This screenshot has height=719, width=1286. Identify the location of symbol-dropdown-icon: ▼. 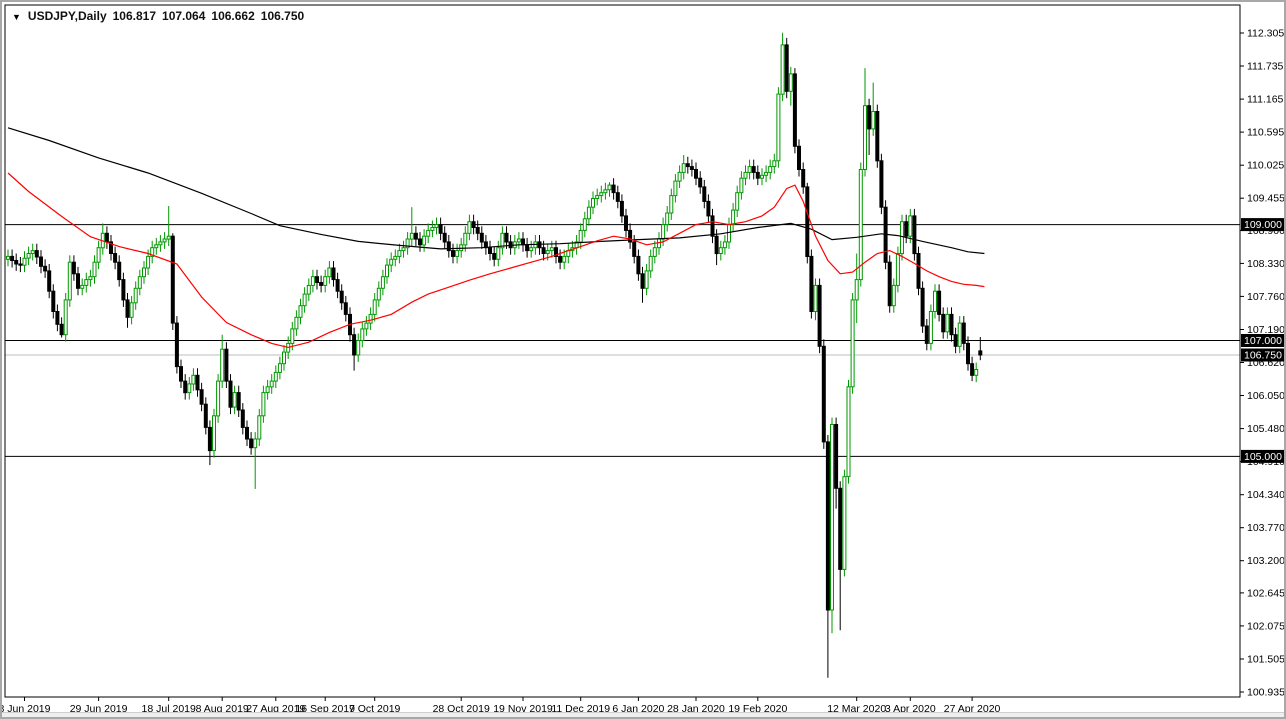
(16, 17).